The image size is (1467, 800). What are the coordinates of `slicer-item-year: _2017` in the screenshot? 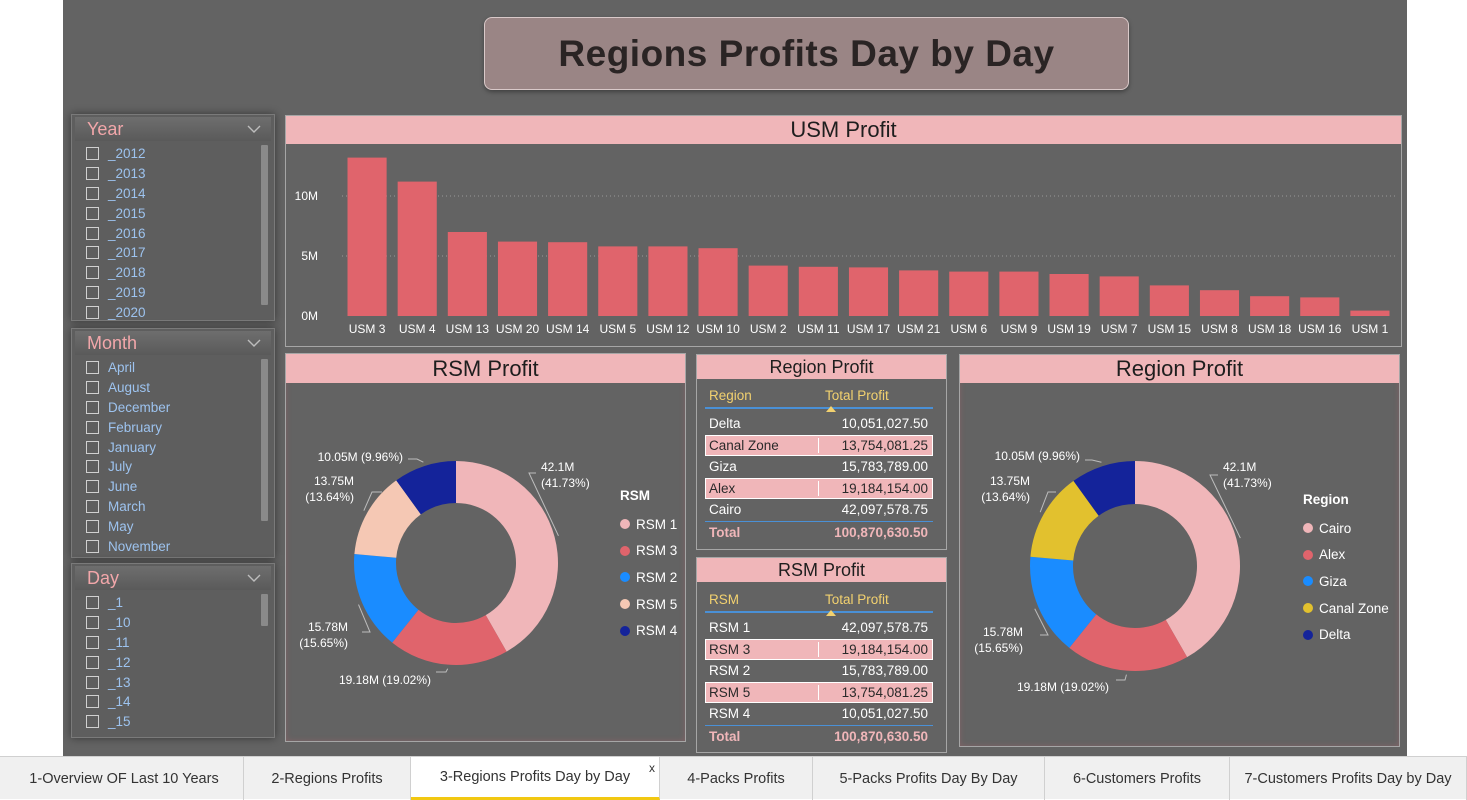 It's located at (180, 253).